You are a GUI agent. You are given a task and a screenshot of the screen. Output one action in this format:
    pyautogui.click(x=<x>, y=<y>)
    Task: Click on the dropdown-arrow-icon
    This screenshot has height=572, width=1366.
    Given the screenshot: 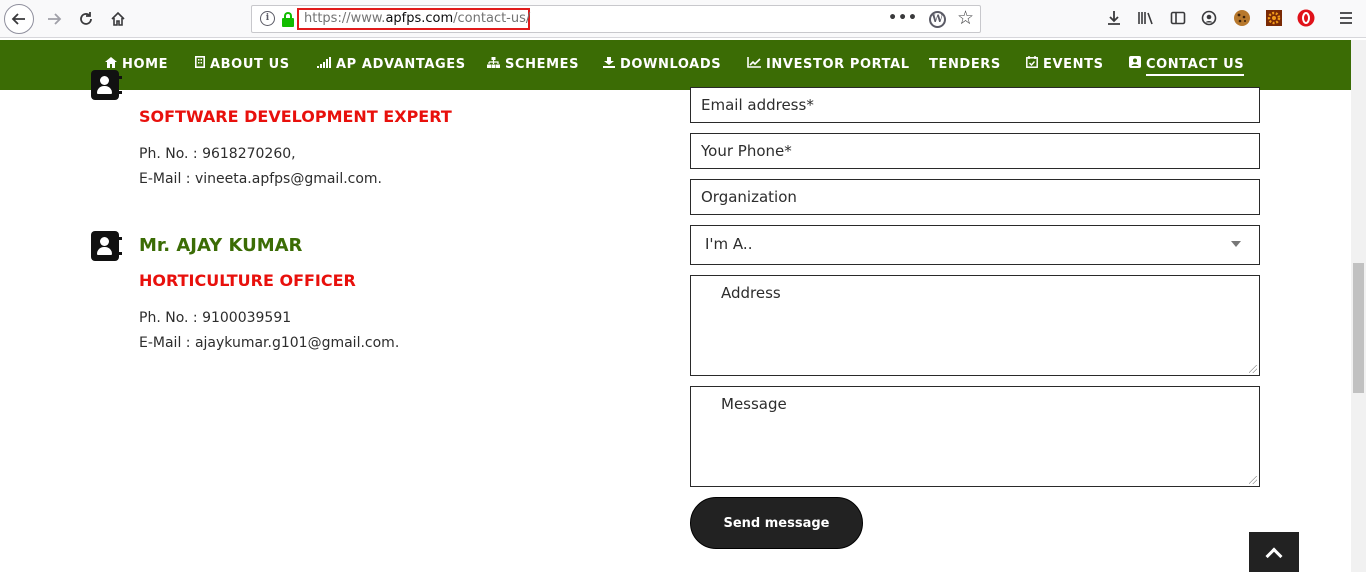 What is the action you would take?
    pyautogui.click(x=1236, y=244)
    